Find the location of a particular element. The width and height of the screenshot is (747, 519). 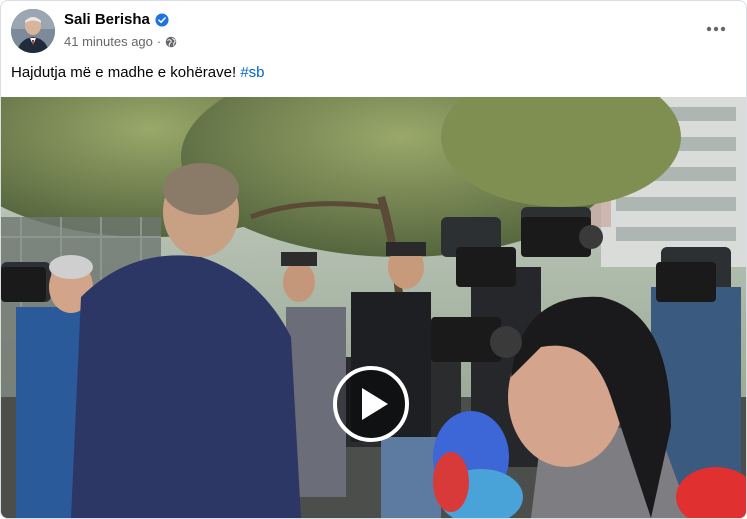

author-name: Sali Berisha is located at coordinates (116, 19).